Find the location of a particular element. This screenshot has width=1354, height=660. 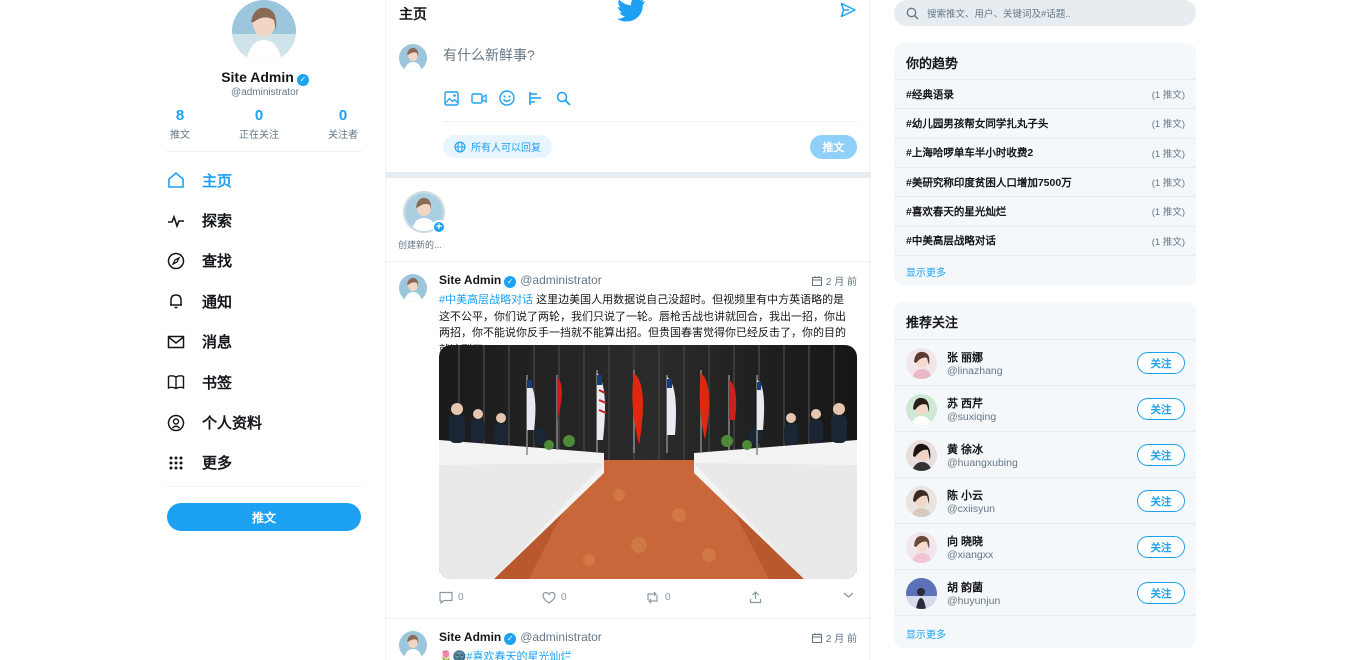

video-icon is located at coordinates (479, 98).